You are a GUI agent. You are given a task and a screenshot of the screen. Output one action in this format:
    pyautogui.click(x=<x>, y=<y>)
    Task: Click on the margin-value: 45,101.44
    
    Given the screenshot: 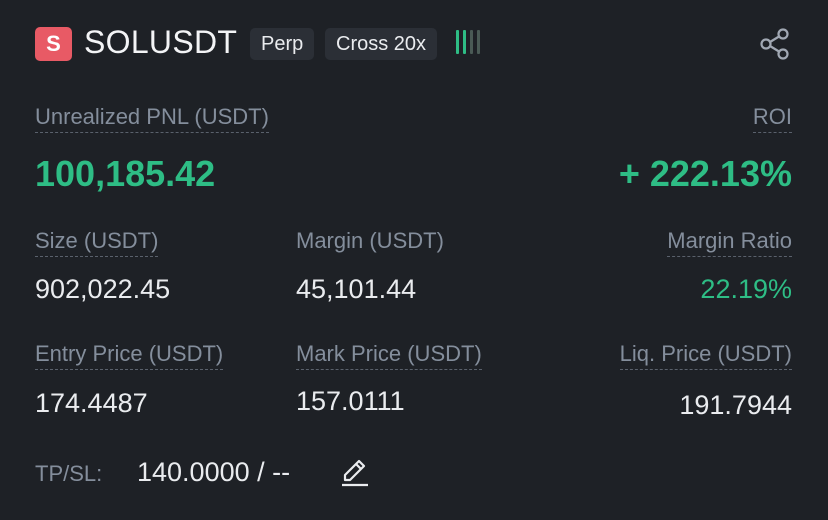 What is the action you would take?
    pyautogui.click(x=356, y=289)
    